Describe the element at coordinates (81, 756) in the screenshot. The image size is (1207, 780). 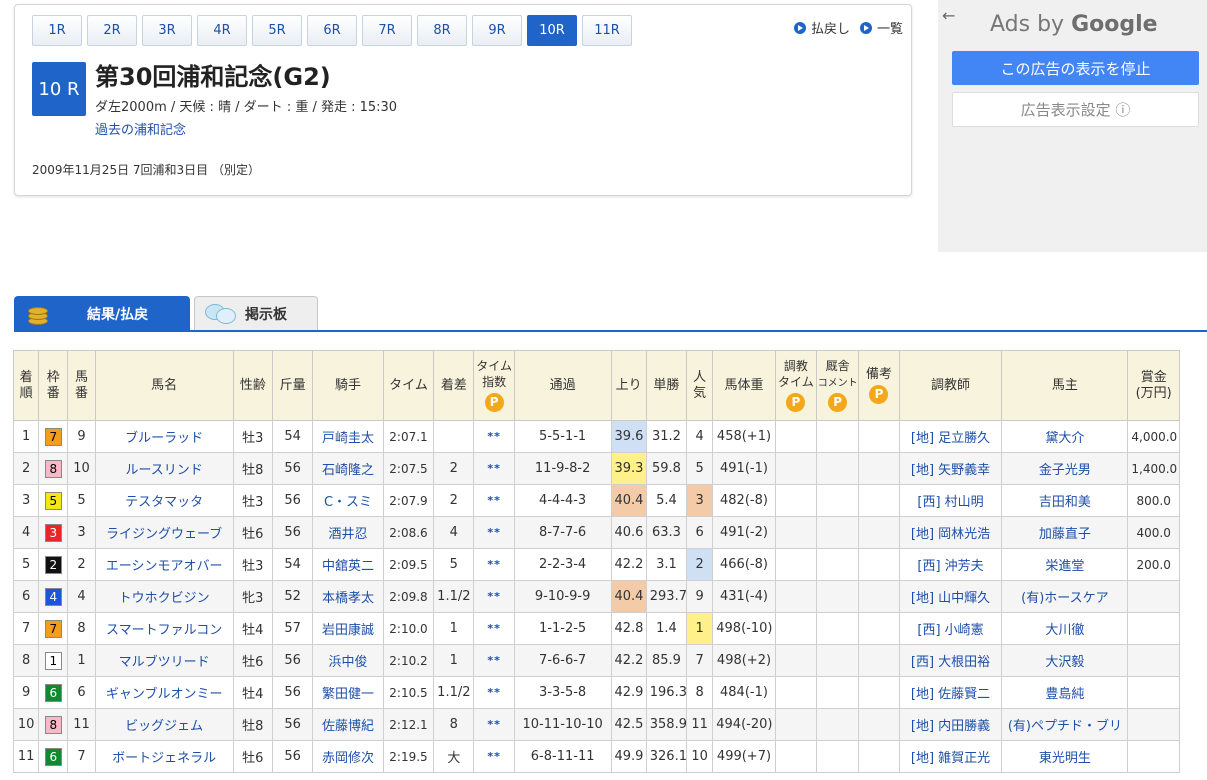
I see `umaban-cell: 7` at that location.